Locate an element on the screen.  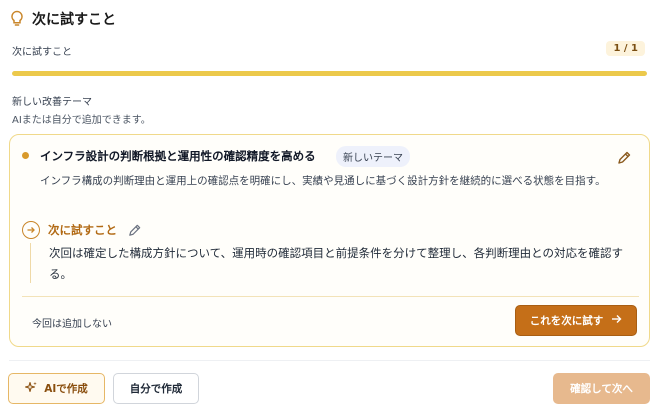
theme-title: インフラ設計の判断根拠と運用性の確認精度を高める is located at coordinates (178, 156).